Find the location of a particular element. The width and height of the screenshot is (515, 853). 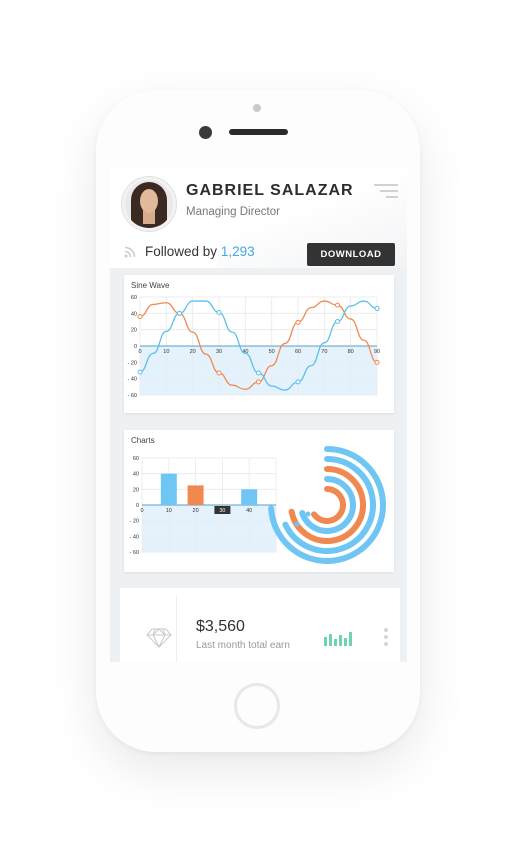

profile-name: GABRIEL SALAZAR is located at coordinates (270, 190).